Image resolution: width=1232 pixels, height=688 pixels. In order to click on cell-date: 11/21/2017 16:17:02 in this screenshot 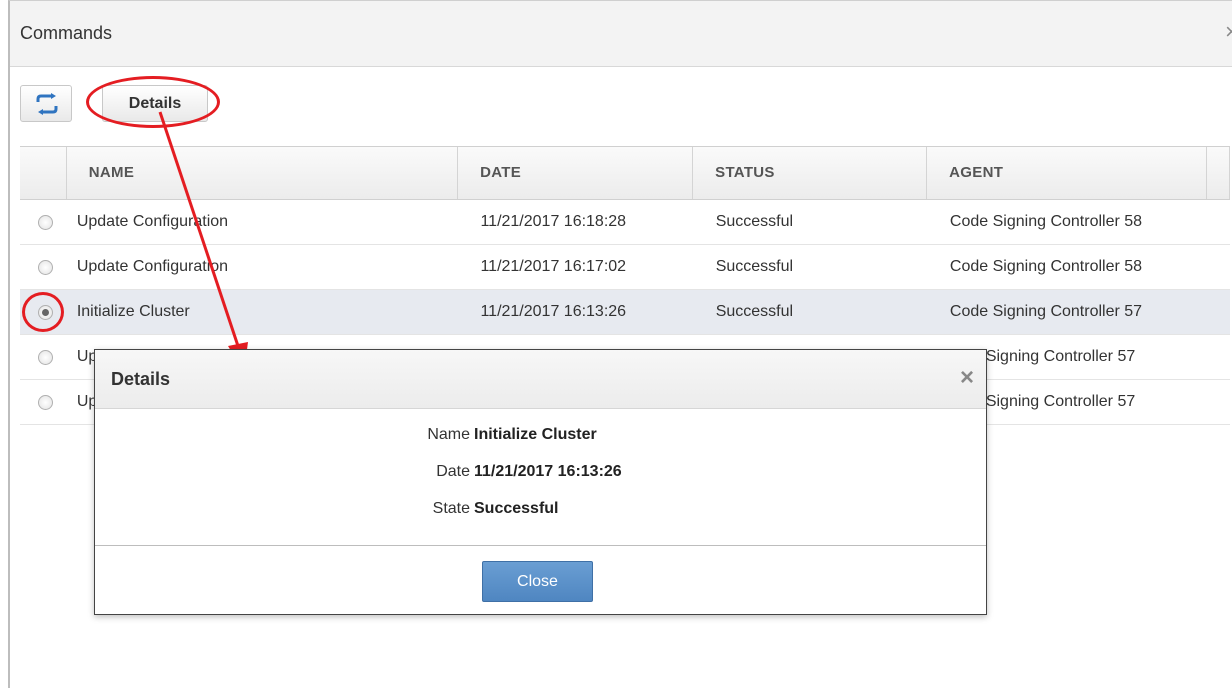, I will do `click(553, 266)`.